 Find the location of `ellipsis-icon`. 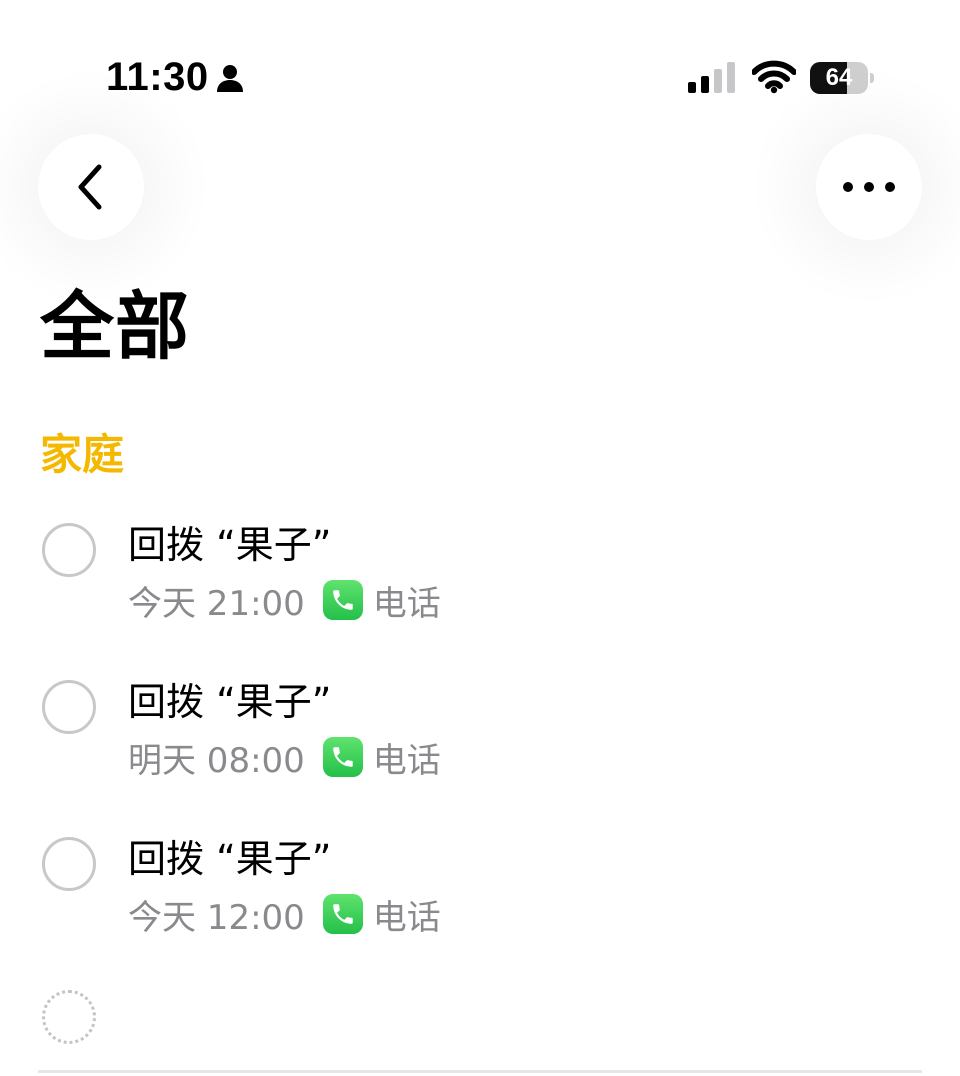

ellipsis-icon is located at coordinates (869, 187).